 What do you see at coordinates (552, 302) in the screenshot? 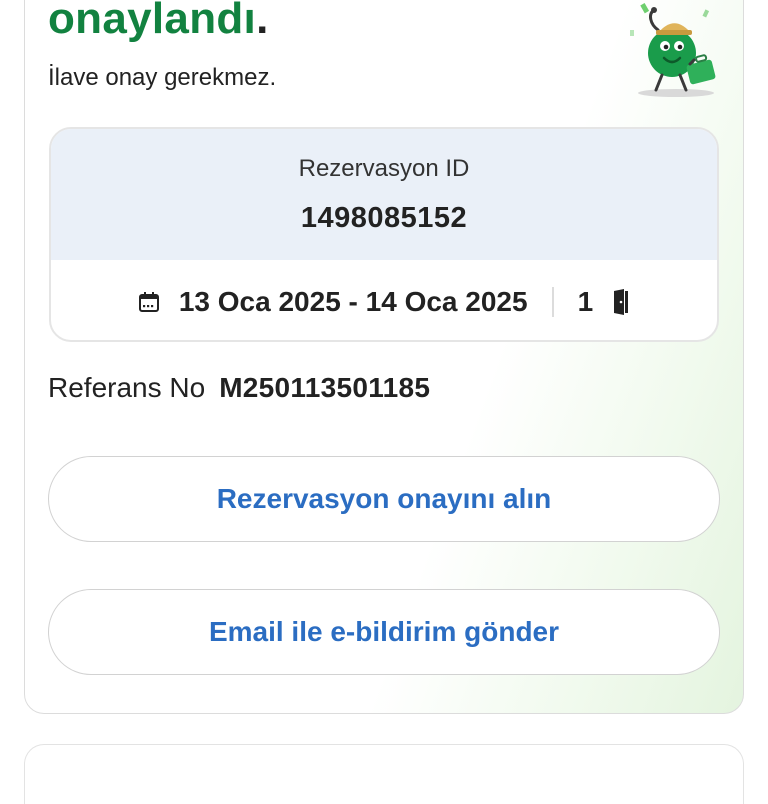
I see `divider` at bounding box center [552, 302].